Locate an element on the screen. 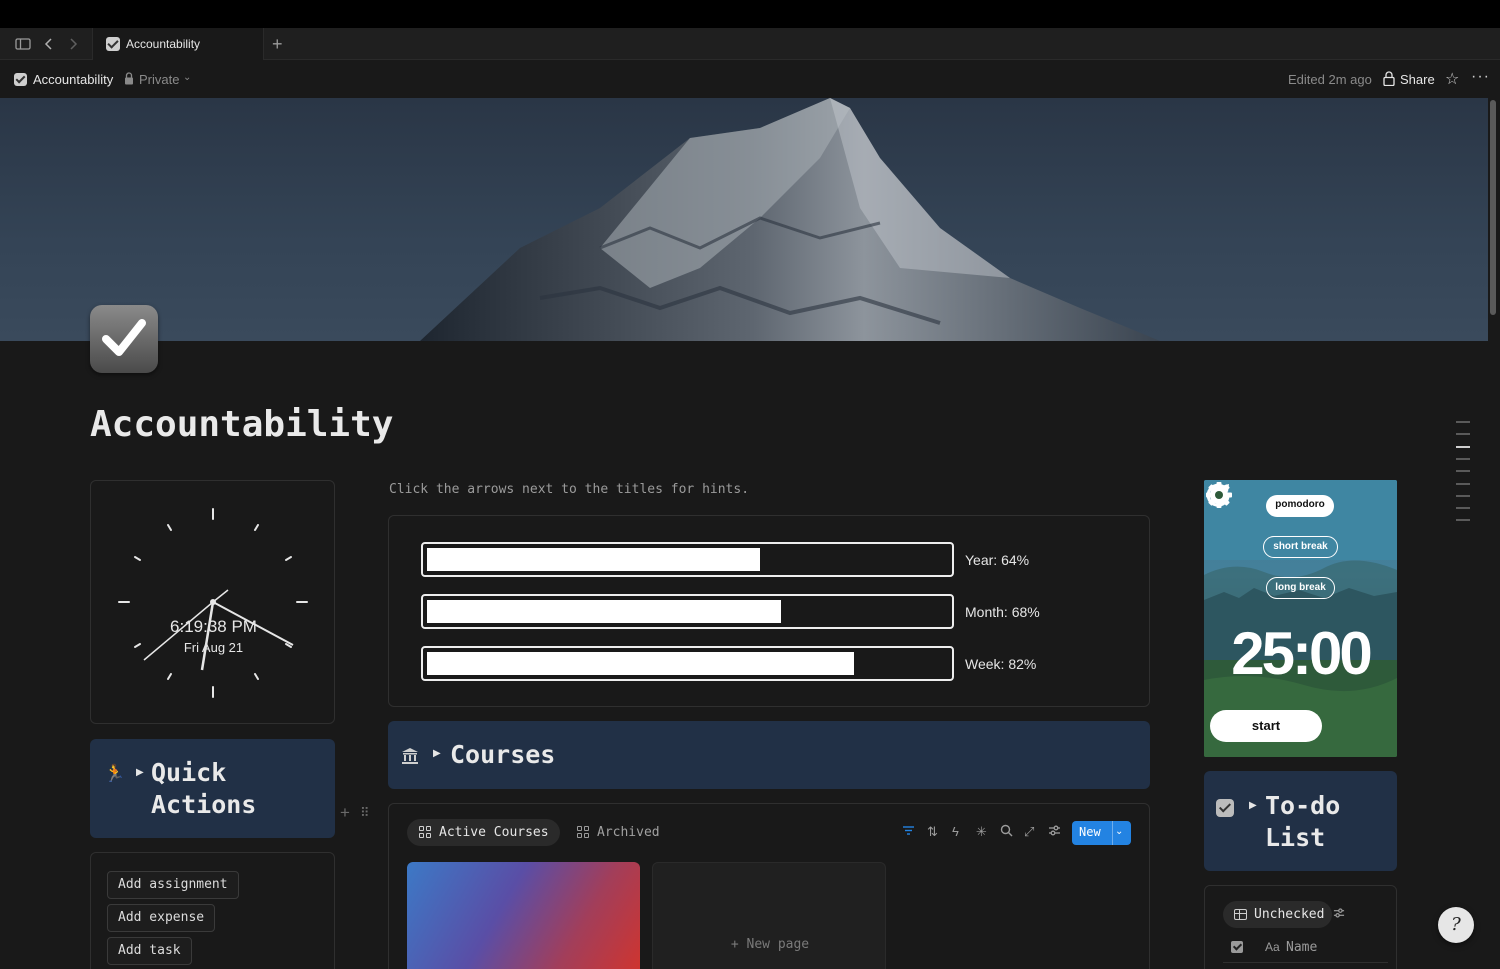  tab-accountability: Accountability is located at coordinates (178, 44).